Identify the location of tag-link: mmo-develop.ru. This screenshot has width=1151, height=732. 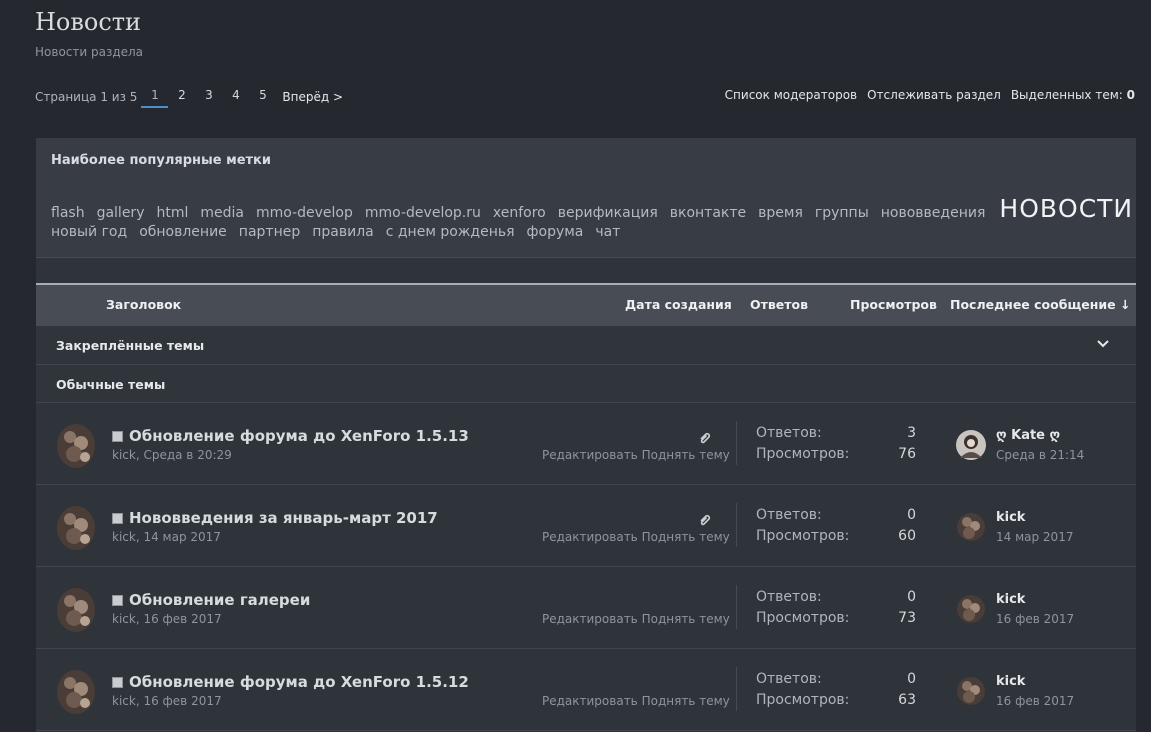
(423, 213).